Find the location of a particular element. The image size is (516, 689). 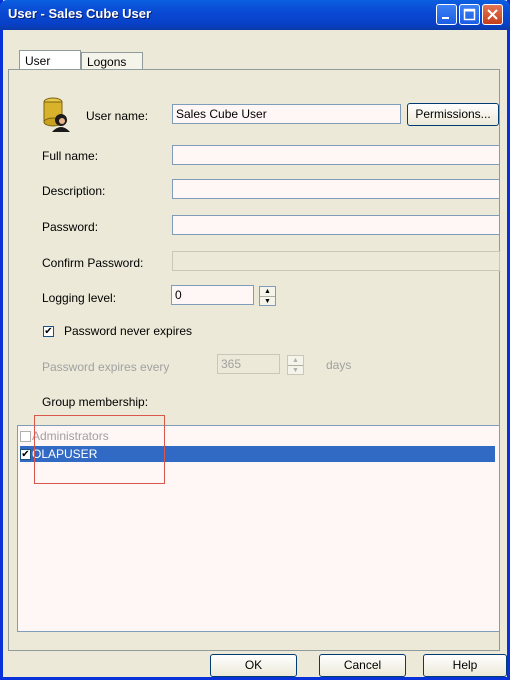

olapuser-checkbox: ✔ is located at coordinates (25, 455).